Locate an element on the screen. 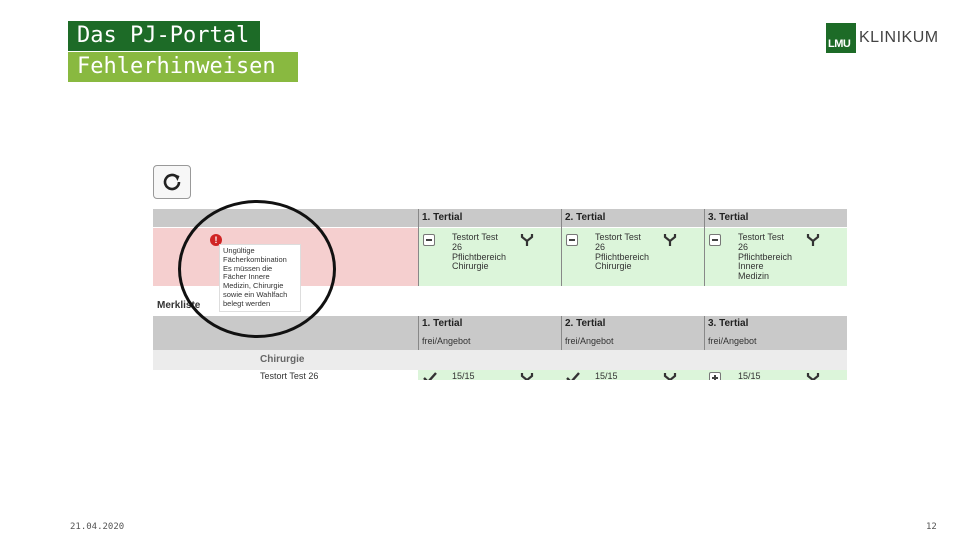 This screenshot has width=960, height=540. remove-slot-3-button is located at coordinates (715, 240).